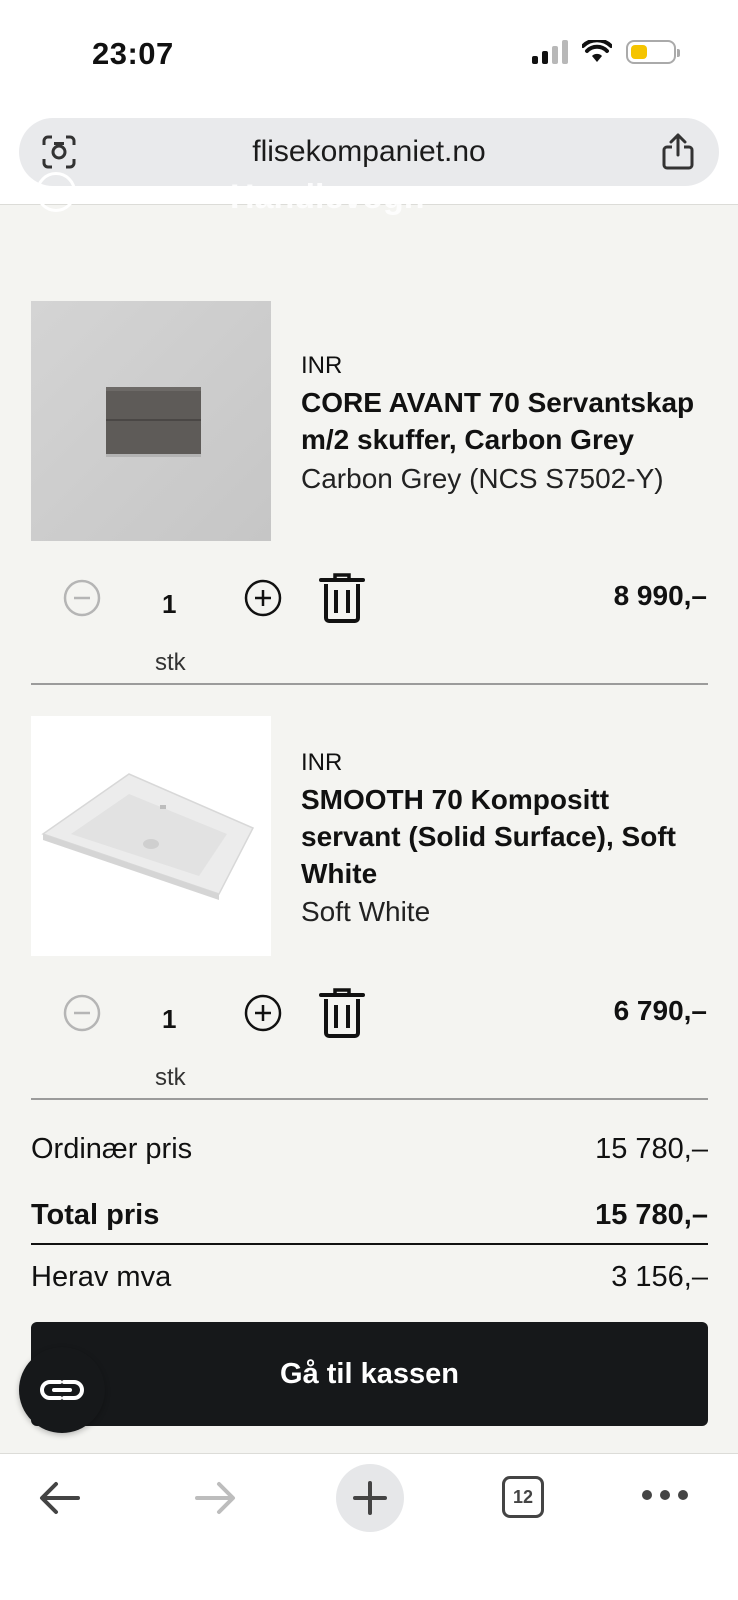 Image resolution: width=738 pixels, height=1600 pixels. What do you see at coordinates (651, 1215) in the screenshot?
I see `total-price-value: 15 780,–` at bounding box center [651, 1215].